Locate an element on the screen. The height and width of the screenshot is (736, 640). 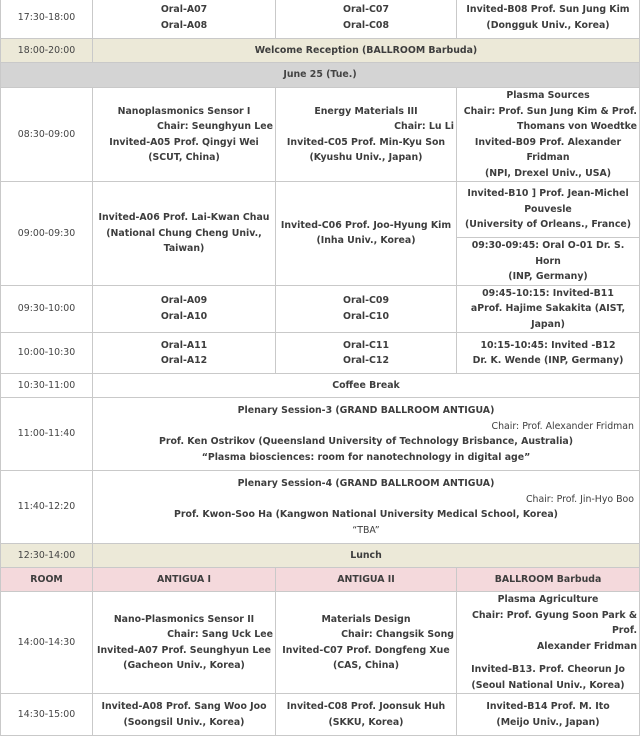
session-chair: Chair: Seunghyun Lee is located at coordinates (215, 126).